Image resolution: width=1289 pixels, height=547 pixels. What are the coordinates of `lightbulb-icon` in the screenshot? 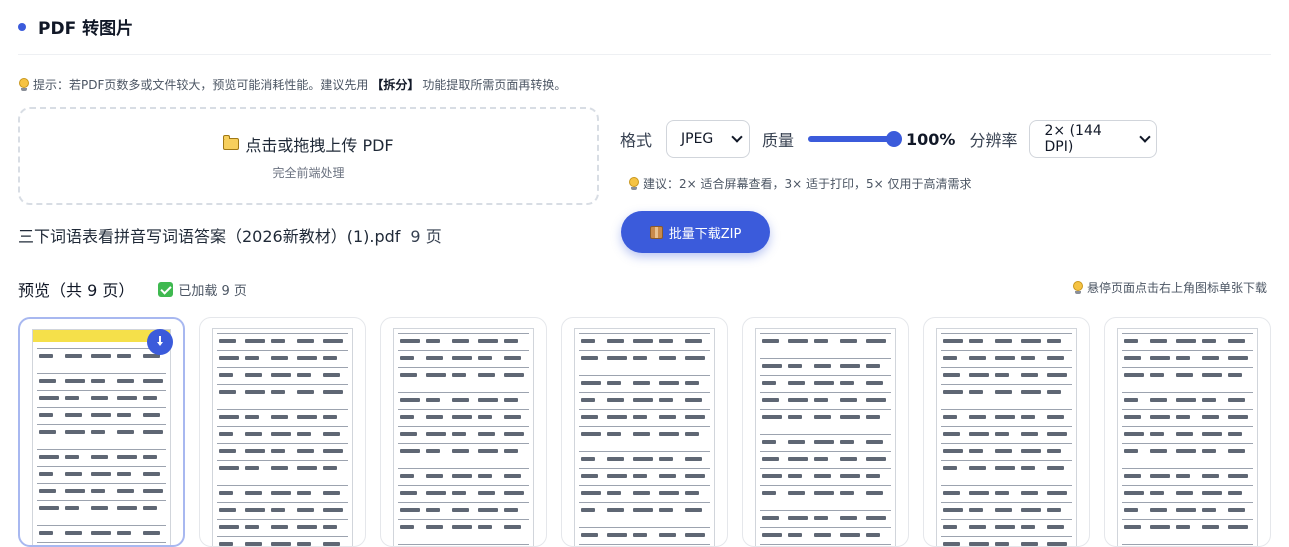 It's located at (1078, 287).